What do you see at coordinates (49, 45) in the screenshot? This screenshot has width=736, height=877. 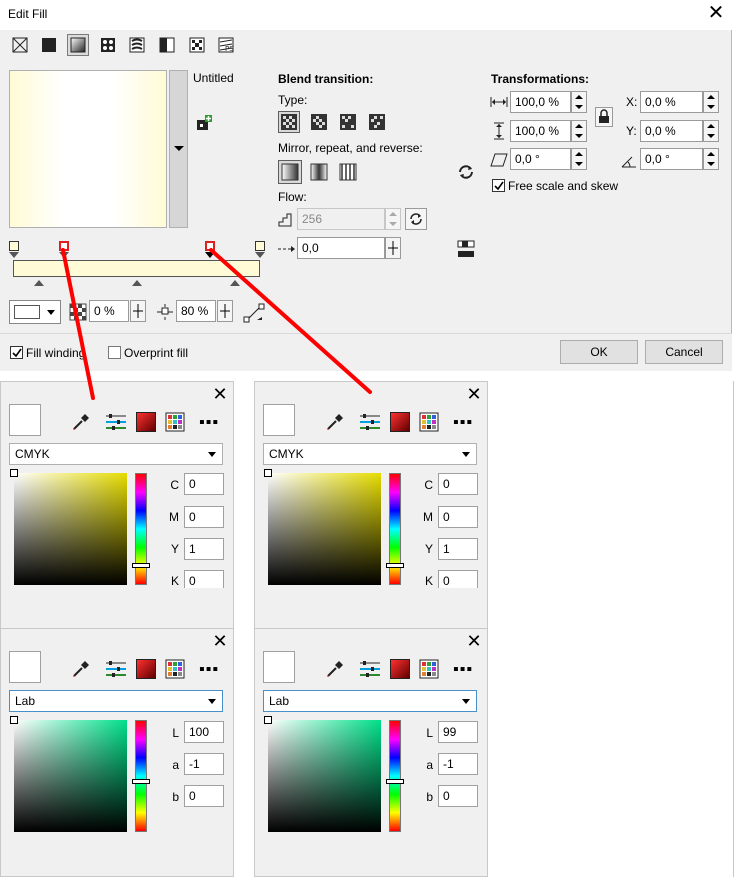 I see `uniform-fill-button` at bounding box center [49, 45].